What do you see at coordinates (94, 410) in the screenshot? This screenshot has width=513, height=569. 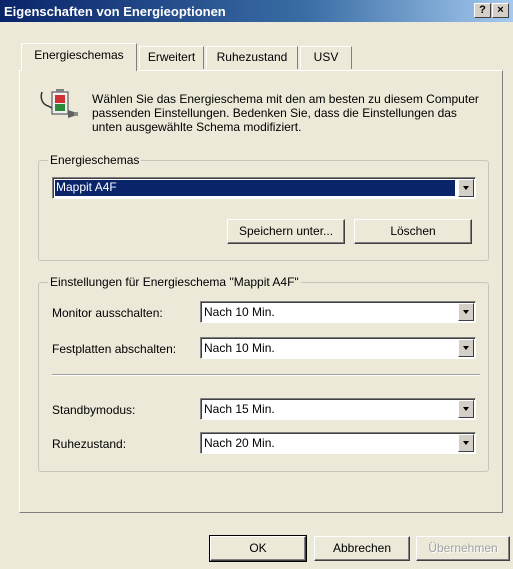 I see `standby-label: Standbymodus:` at bounding box center [94, 410].